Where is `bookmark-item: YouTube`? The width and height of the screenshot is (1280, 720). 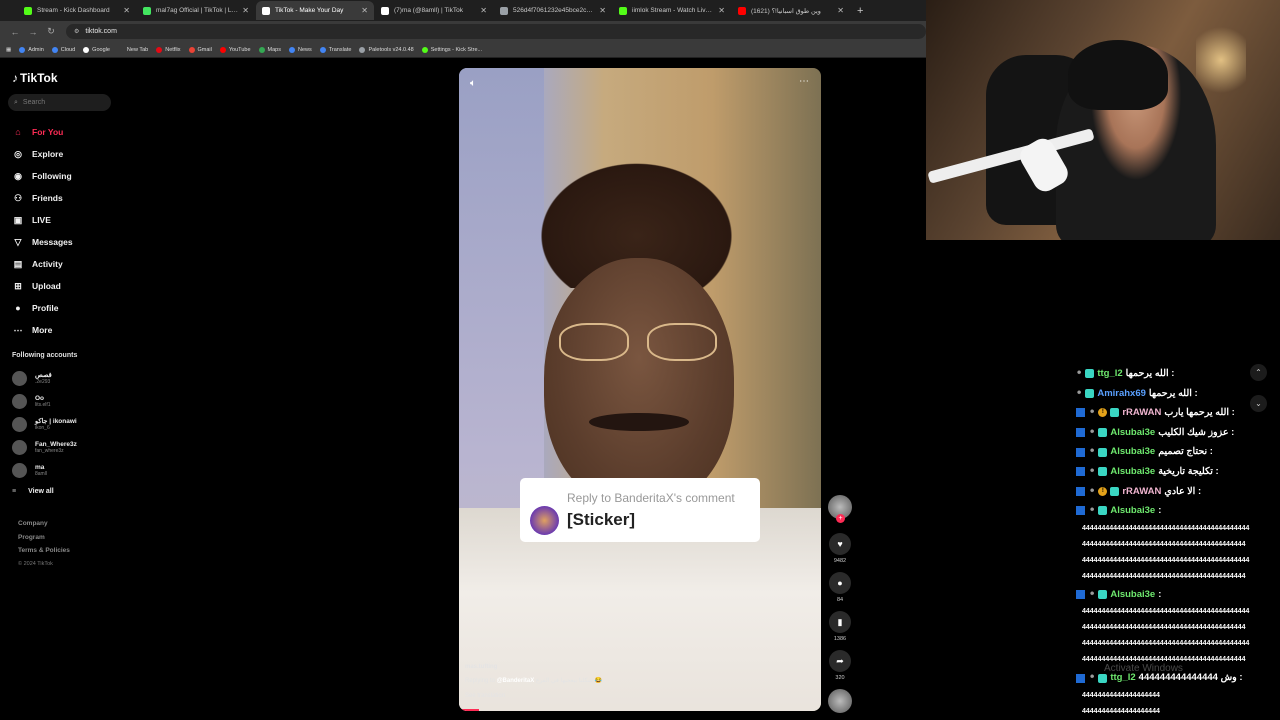 bookmark-item: YouTube is located at coordinates (235, 49).